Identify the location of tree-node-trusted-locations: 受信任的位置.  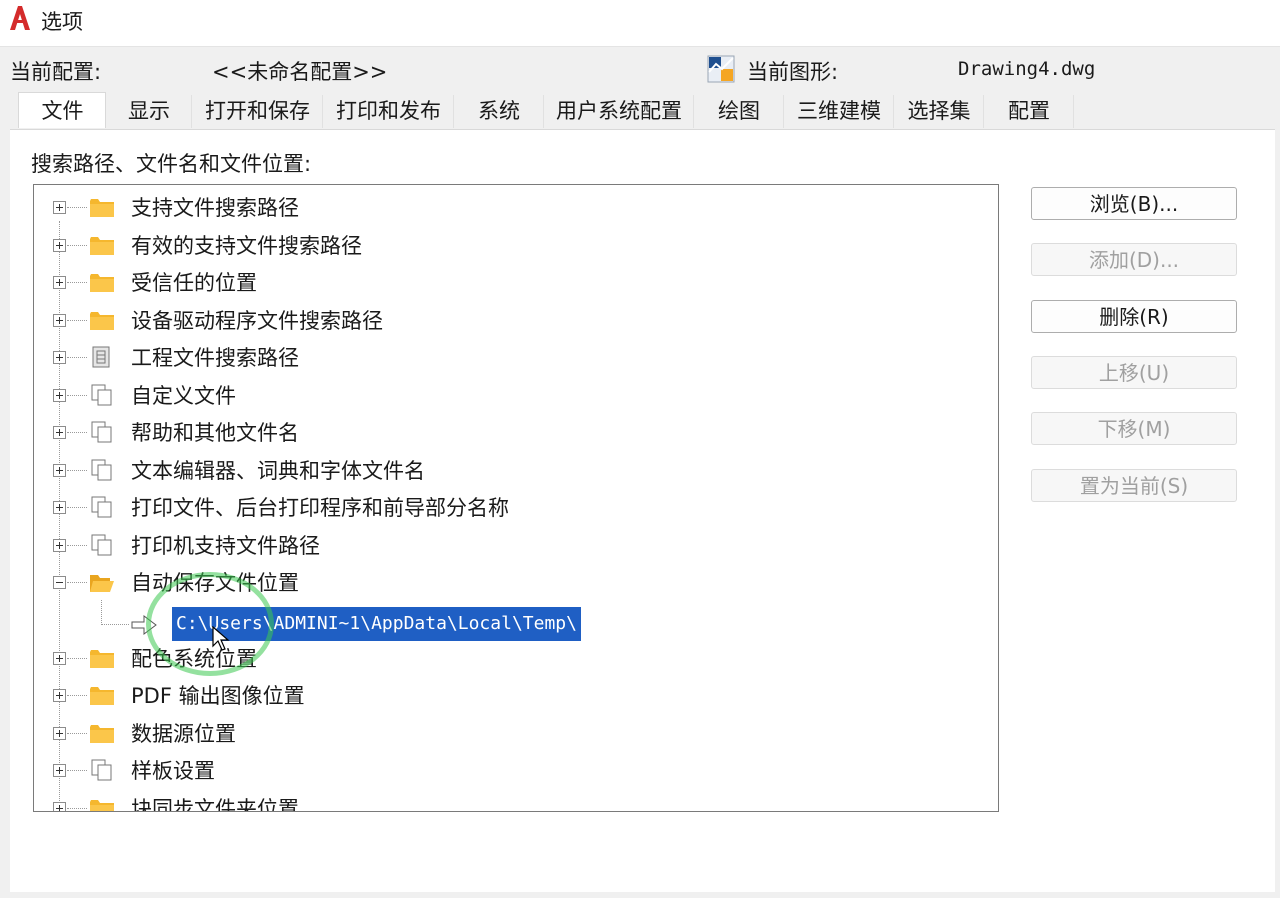
(504, 282).